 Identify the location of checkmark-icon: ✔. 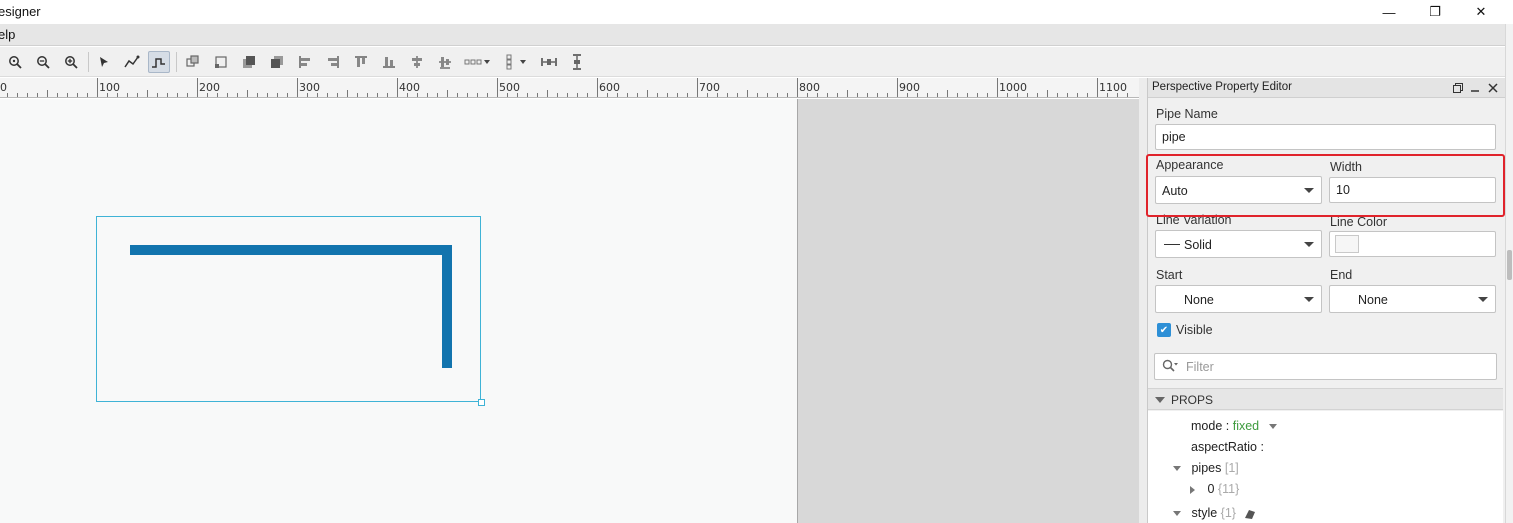
(1164, 330).